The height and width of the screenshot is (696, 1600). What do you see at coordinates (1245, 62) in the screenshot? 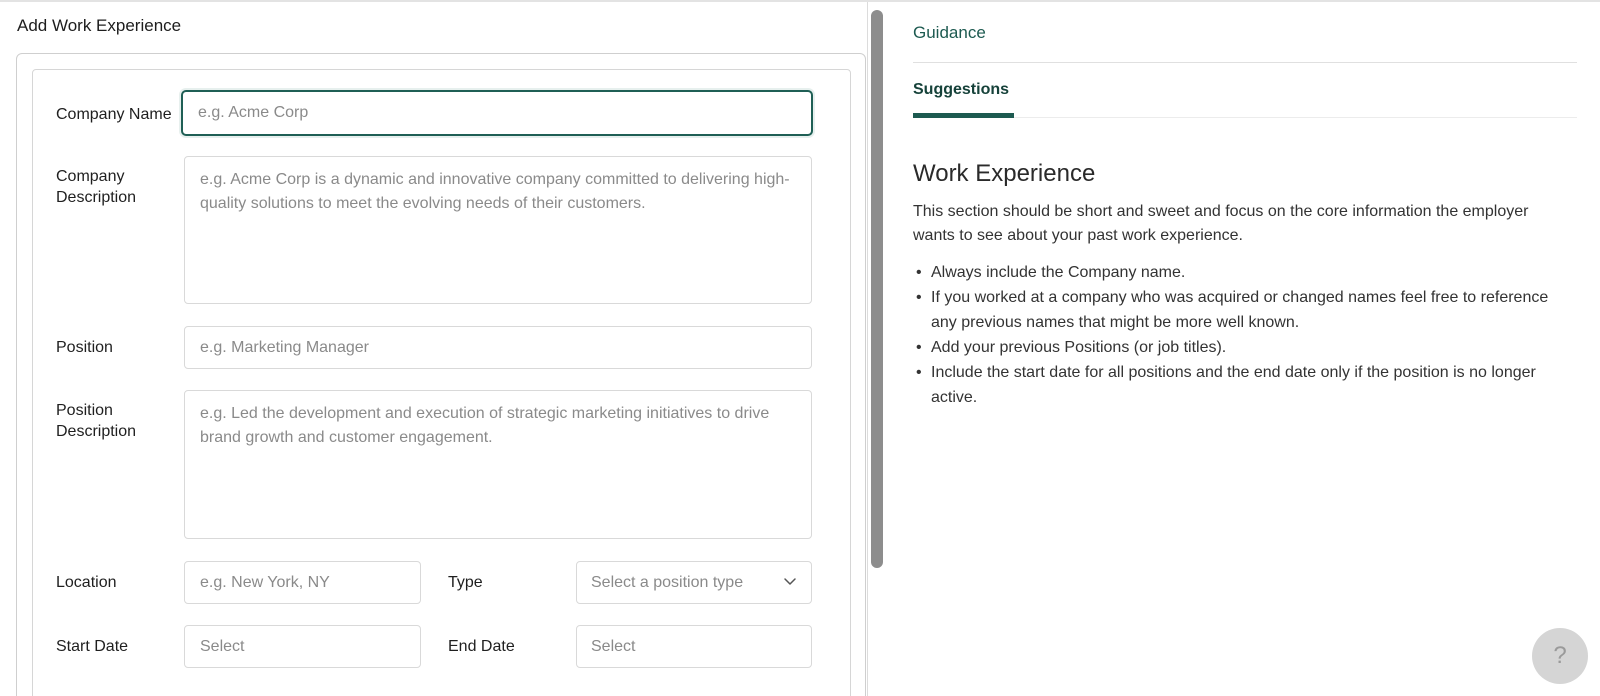
I see `guidance-divider` at bounding box center [1245, 62].